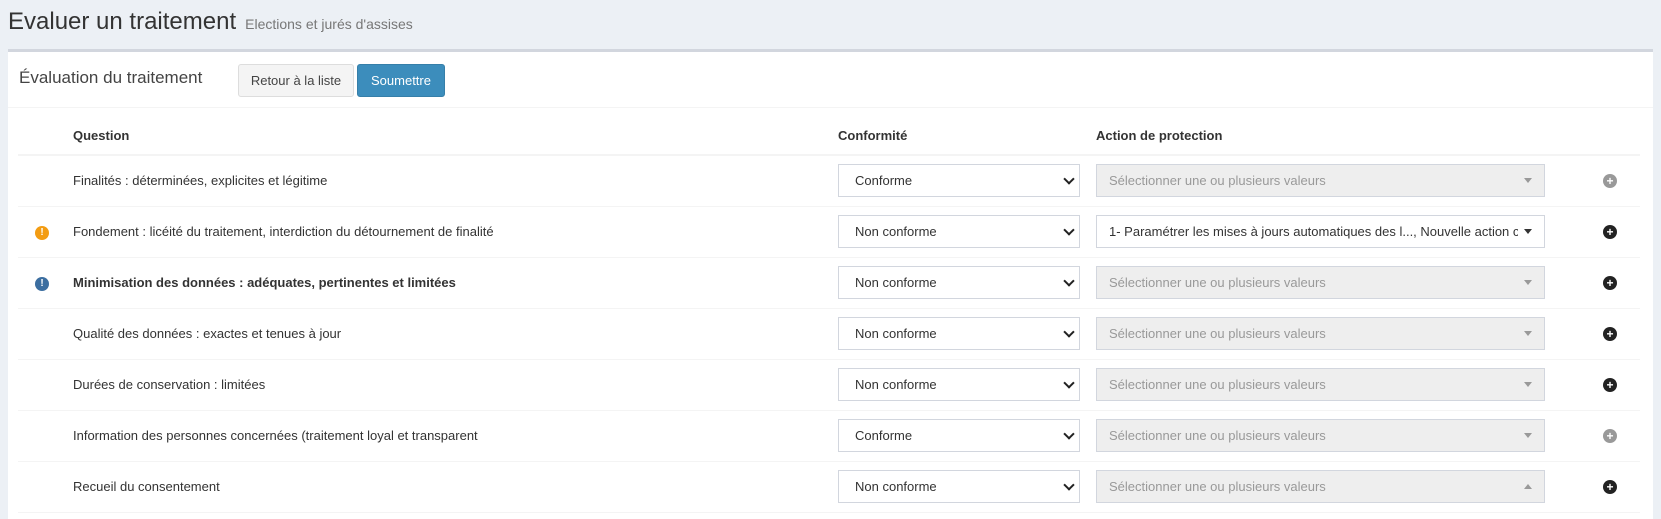 This screenshot has height=519, width=1661. What do you see at coordinates (329, 24) in the screenshot?
I see `page-subtitle: Elections et jurés d'assises` at bounding box center [329, 24].